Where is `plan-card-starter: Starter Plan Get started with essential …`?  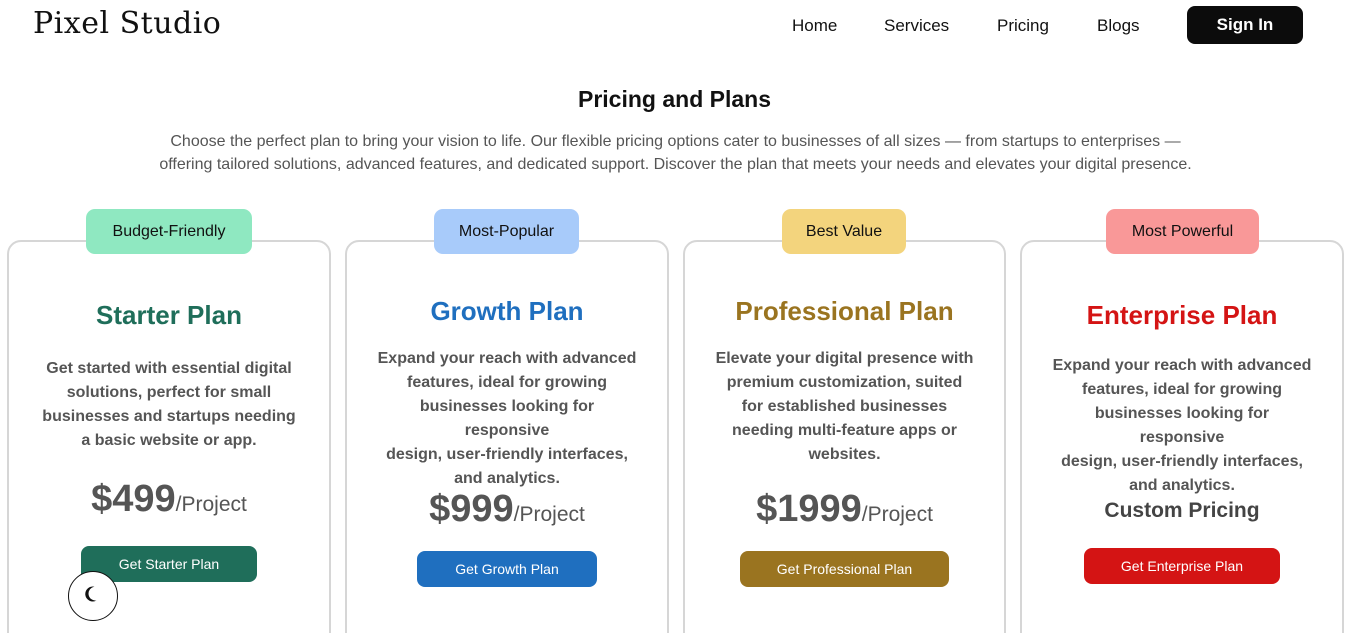
plan-card-starter: Starter Plan Get started with essential … is located at coordinates (169, 436).